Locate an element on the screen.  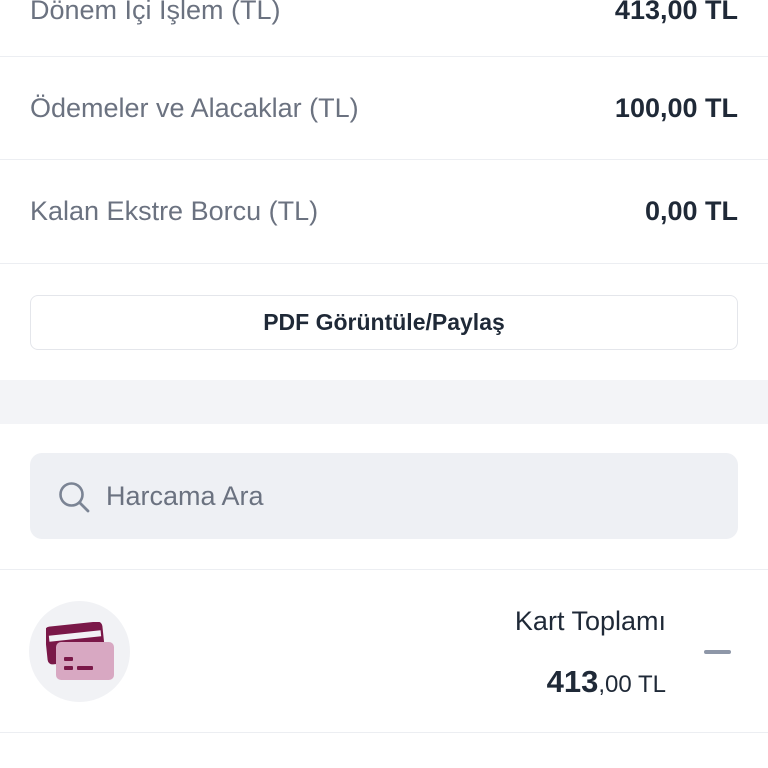
period-transactions-value: 413,00 TL is located at coordinates (676, 12).